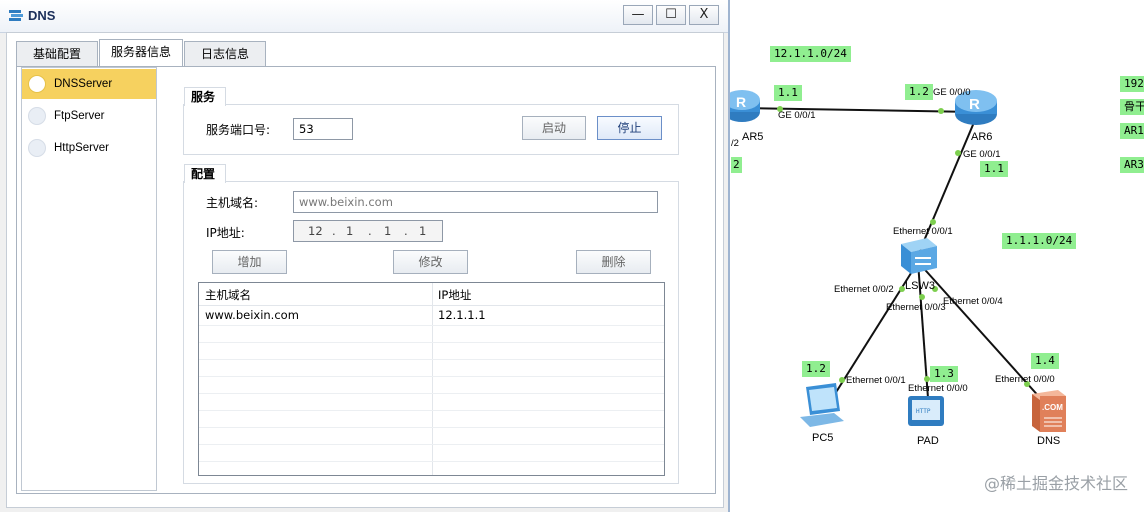 This screenshot has width=1144, height=512. What do you see at coordinates (249, 262) in the screenshot?
I see `add-button: 增加` at bounding box center [249, 262].